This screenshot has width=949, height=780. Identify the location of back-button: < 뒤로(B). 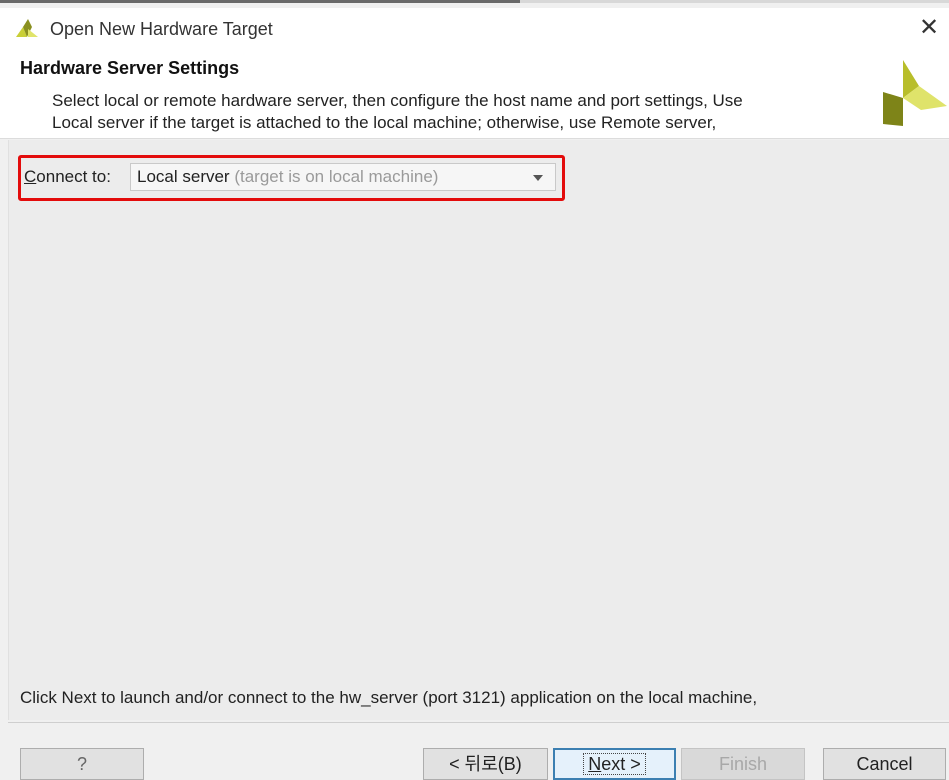
(485, 764).